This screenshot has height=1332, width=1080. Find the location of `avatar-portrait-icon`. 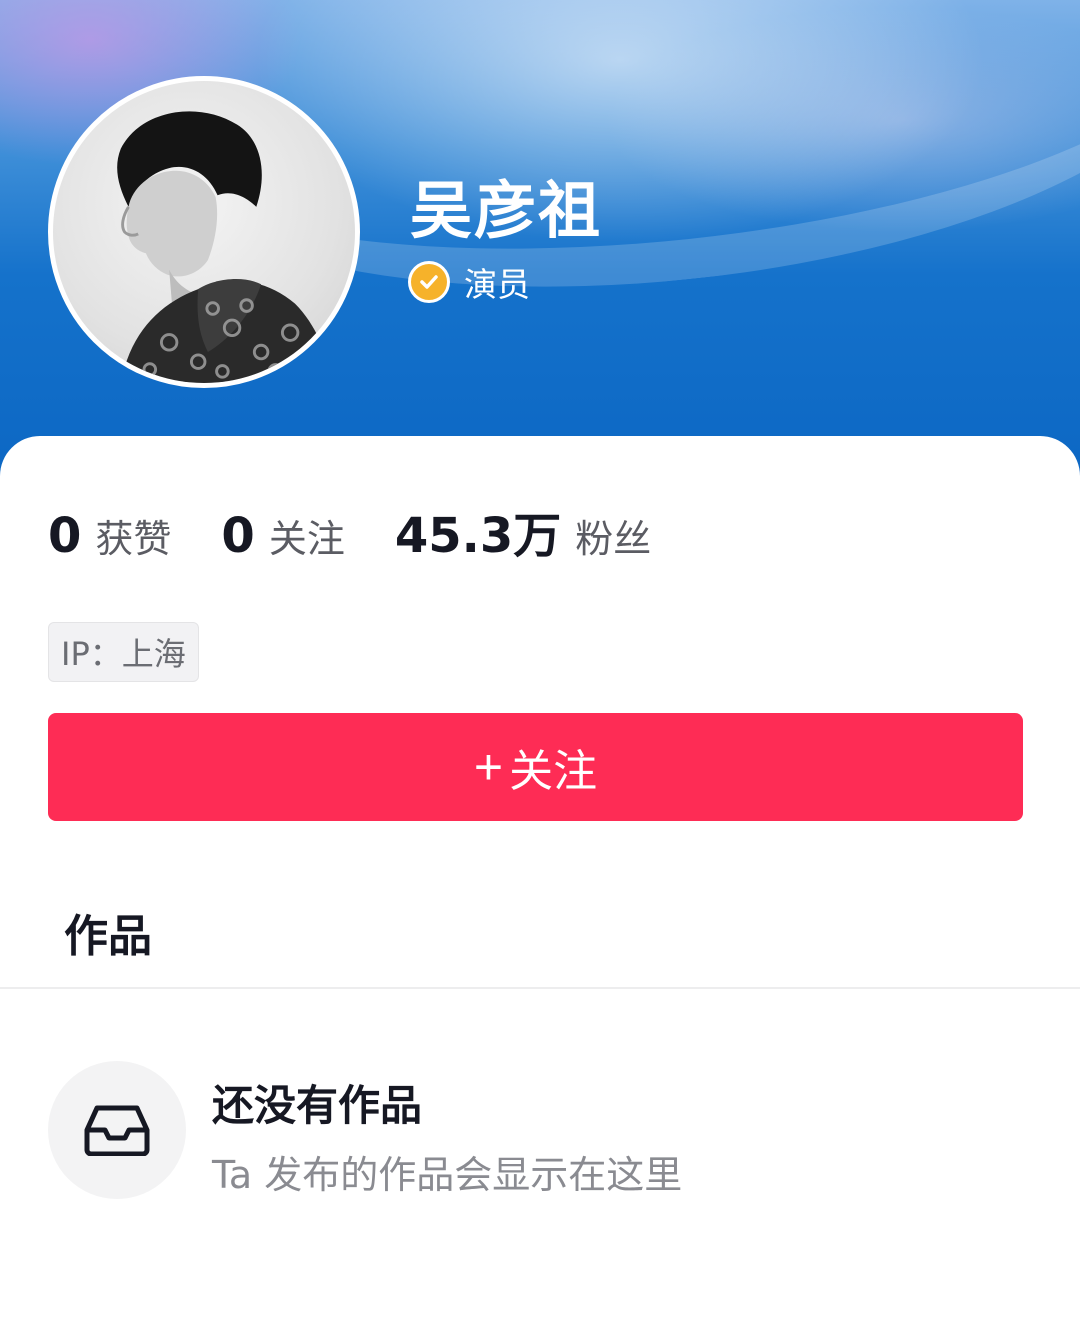

avatar-portrait-icon is located at coordinates (225, 247).